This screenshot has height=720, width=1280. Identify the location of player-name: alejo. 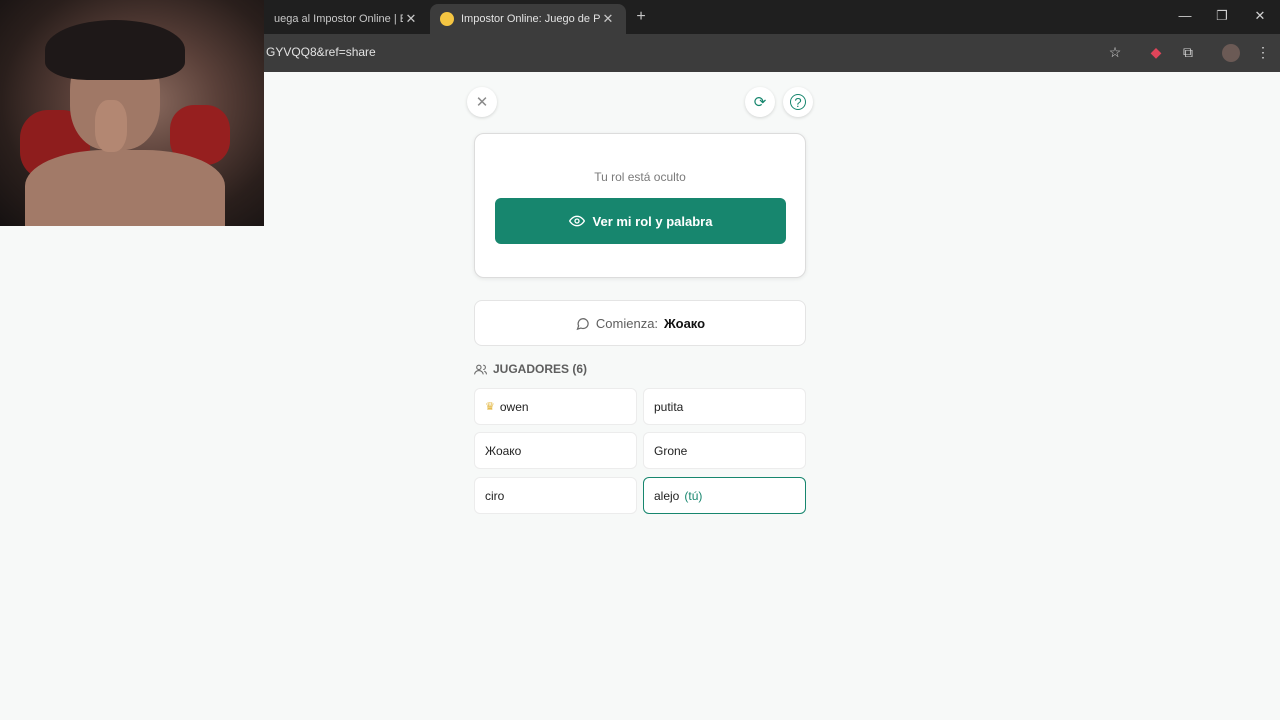
(667, 495).